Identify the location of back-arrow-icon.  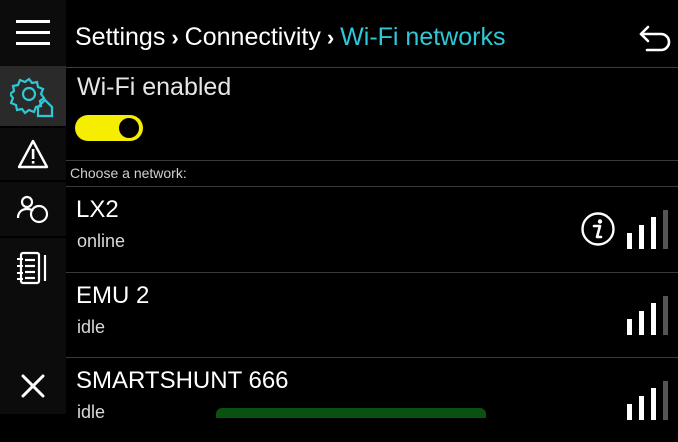
(655, 38).